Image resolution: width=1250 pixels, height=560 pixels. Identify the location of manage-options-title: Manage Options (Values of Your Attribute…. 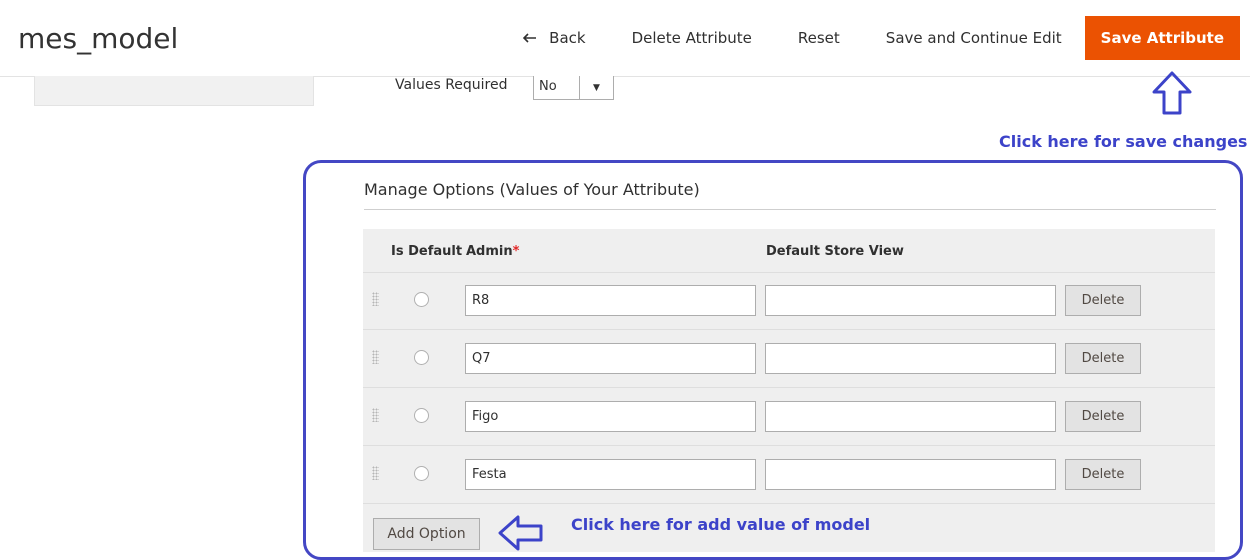
(532, 189).